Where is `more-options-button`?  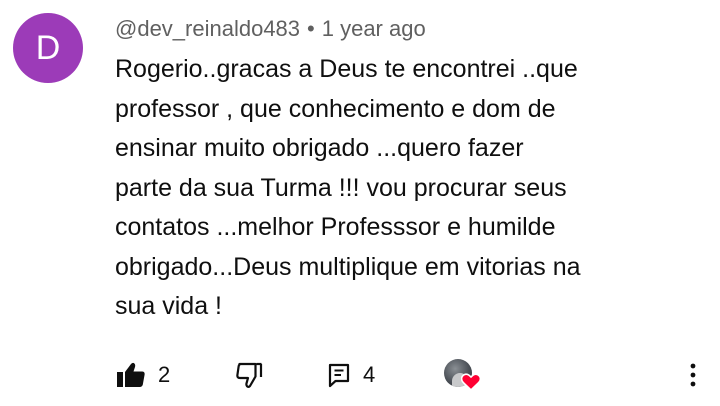
more-options-button is located at coordinates (693, 375).